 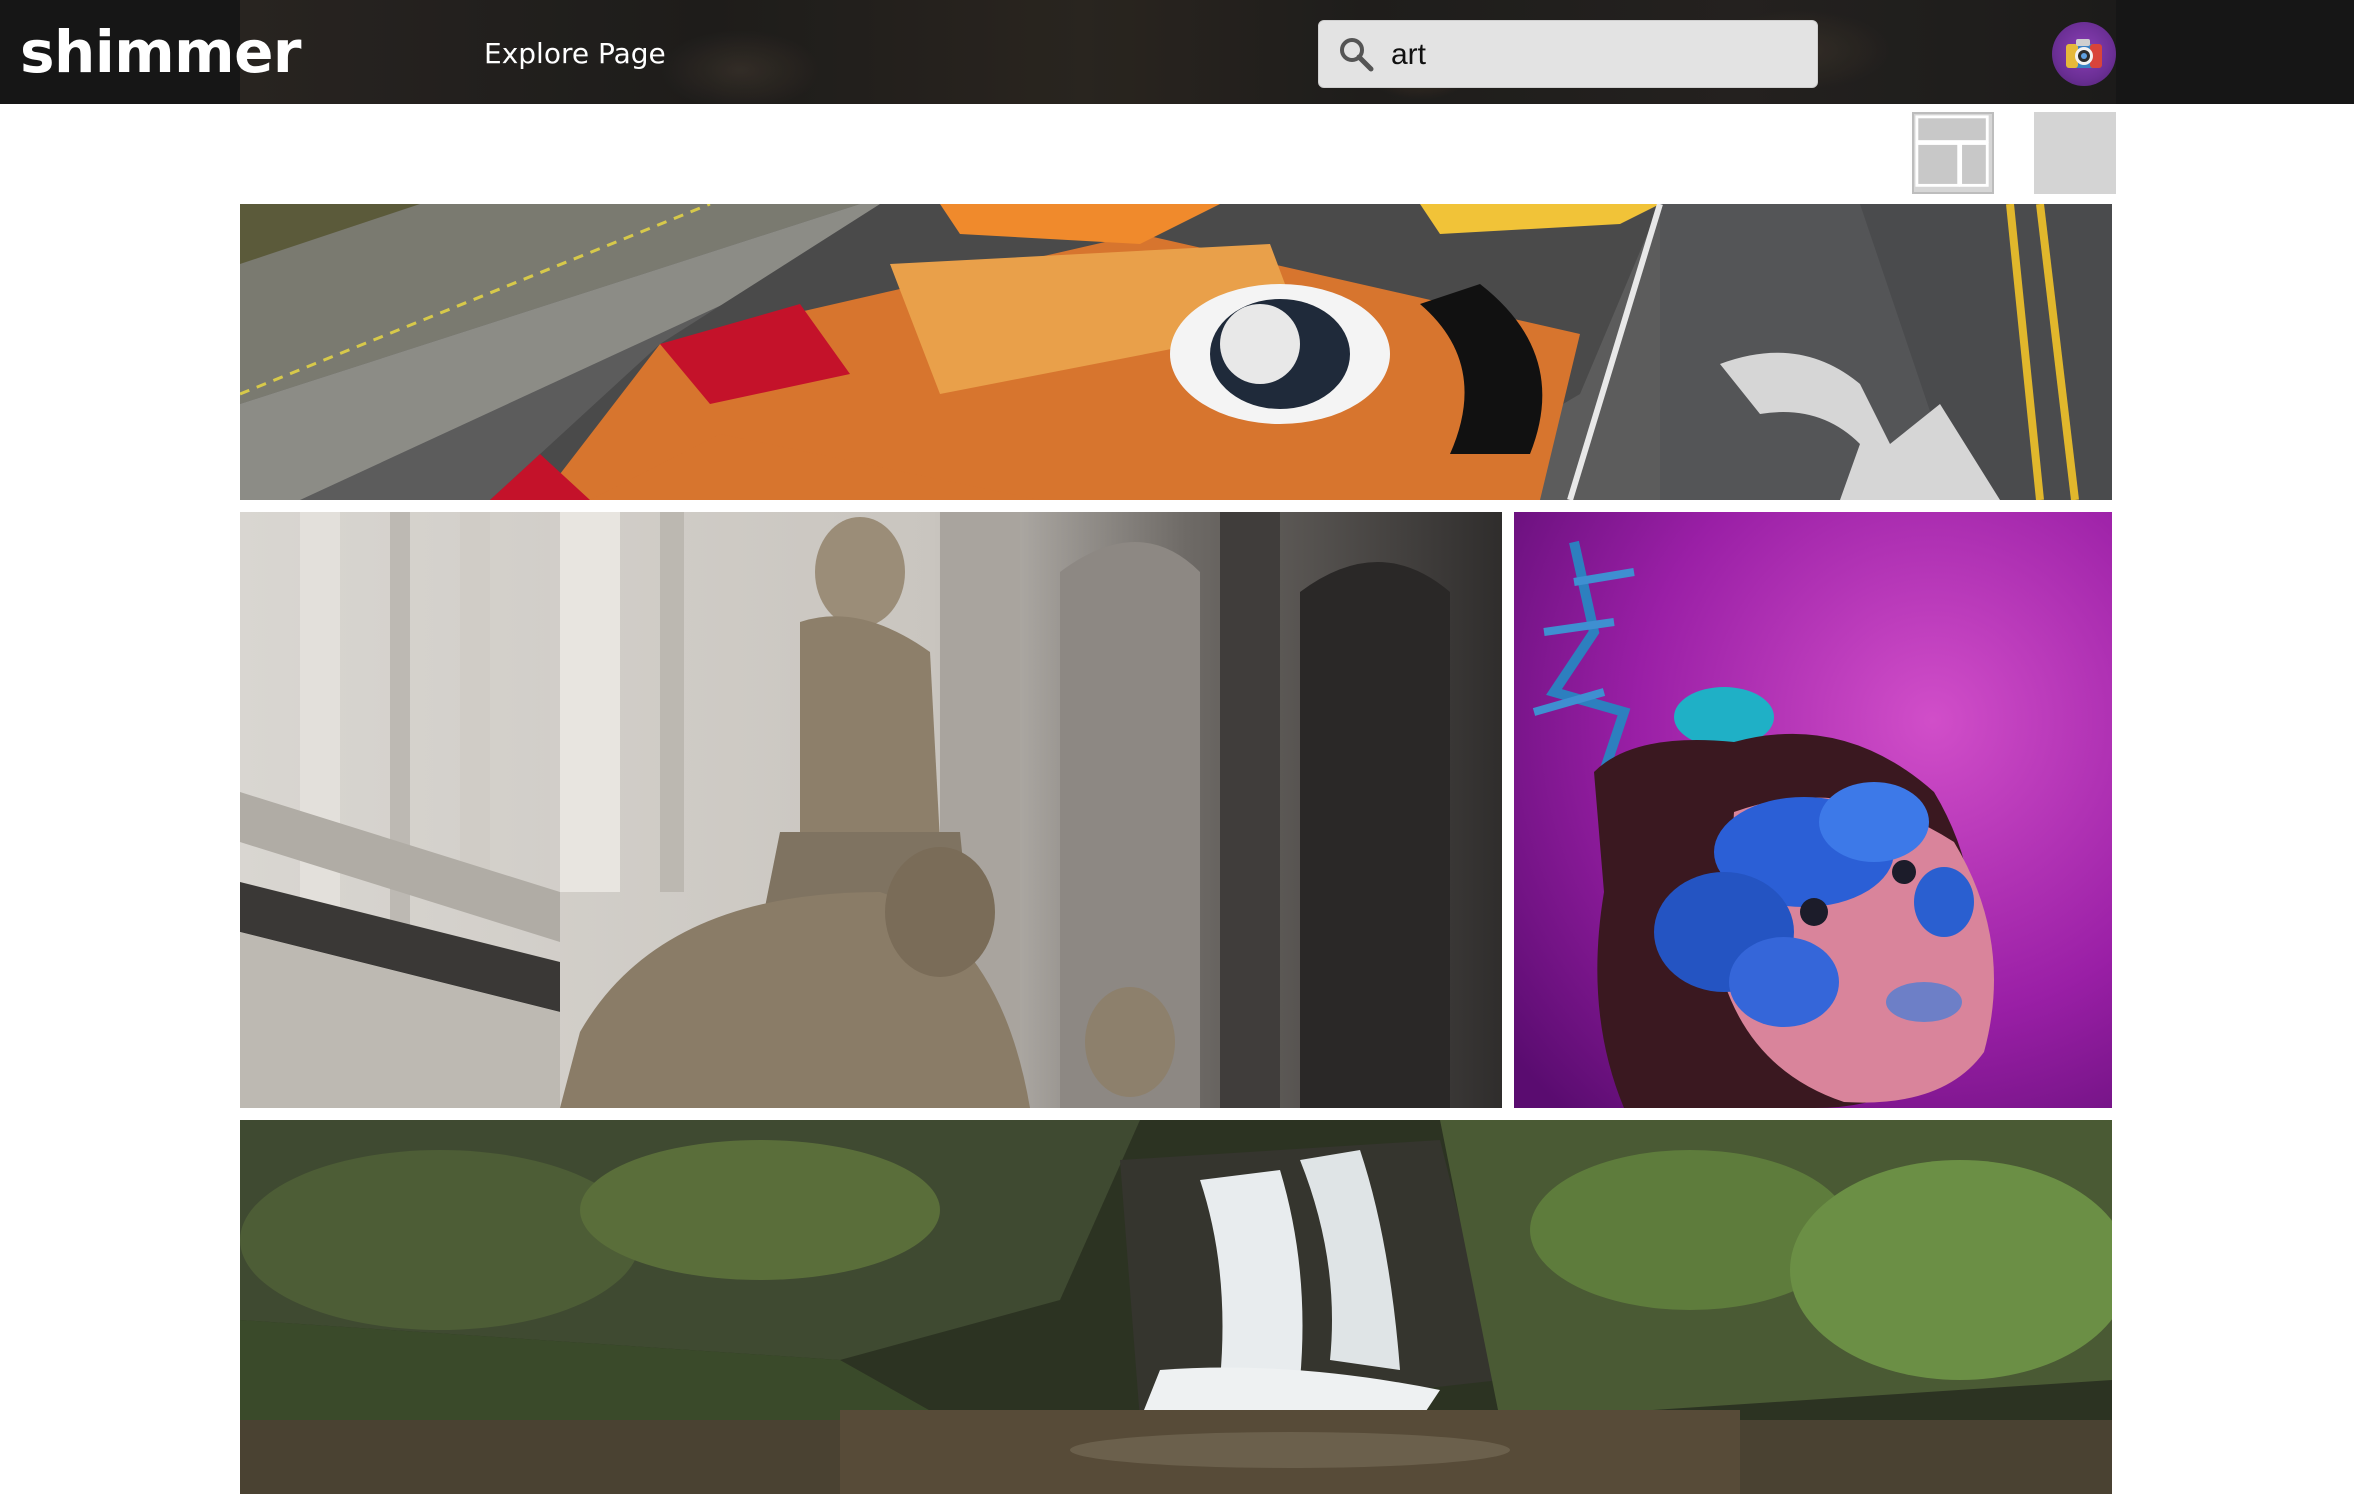 I want to click on search-bar, so click(x=1568, y=54).